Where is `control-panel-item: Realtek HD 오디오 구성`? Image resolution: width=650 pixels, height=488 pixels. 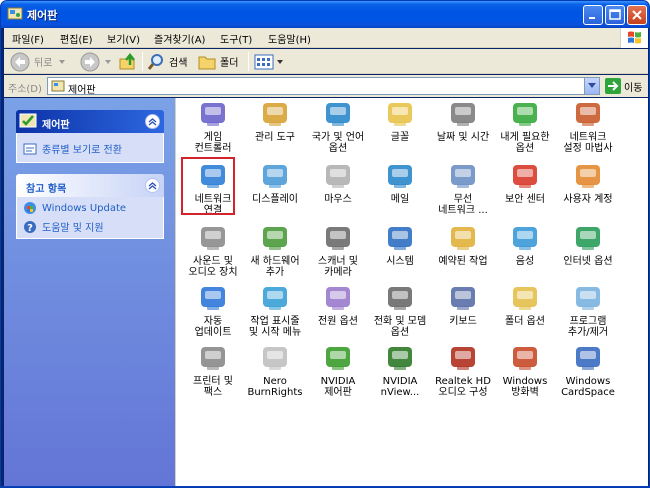
control-panel-item: Realtek HD 오디오 구성 is located at coordinates (463, 370).